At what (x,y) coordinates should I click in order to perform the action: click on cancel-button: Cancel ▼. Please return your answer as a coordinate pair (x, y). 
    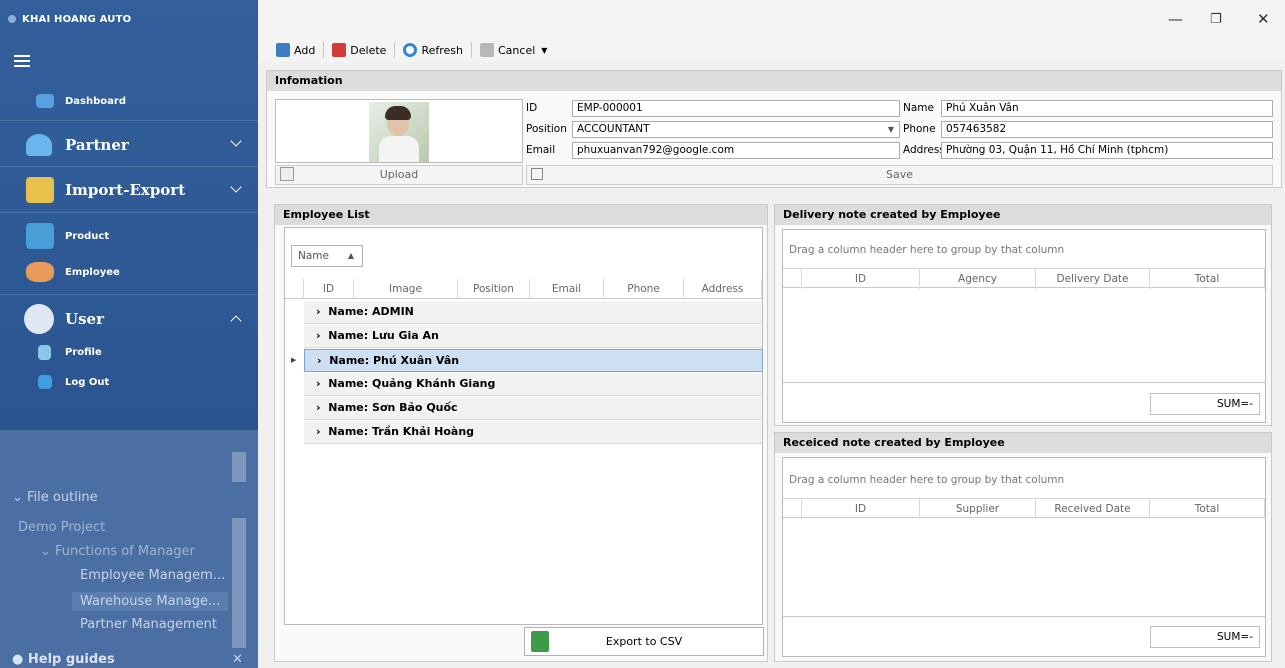
    Looking at the image, I should click on (513, 50).